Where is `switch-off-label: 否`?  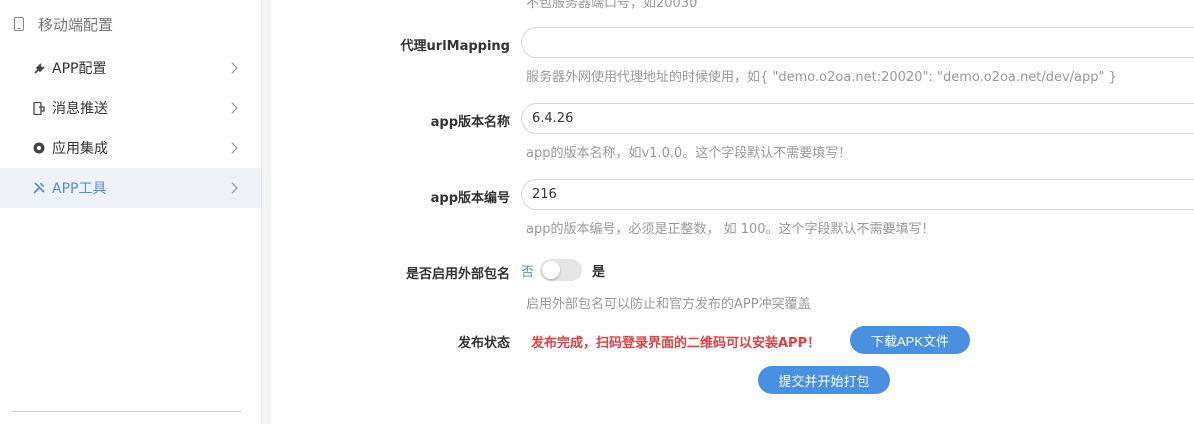 switch-off-label: 否 is located at coordinates (528, 272).